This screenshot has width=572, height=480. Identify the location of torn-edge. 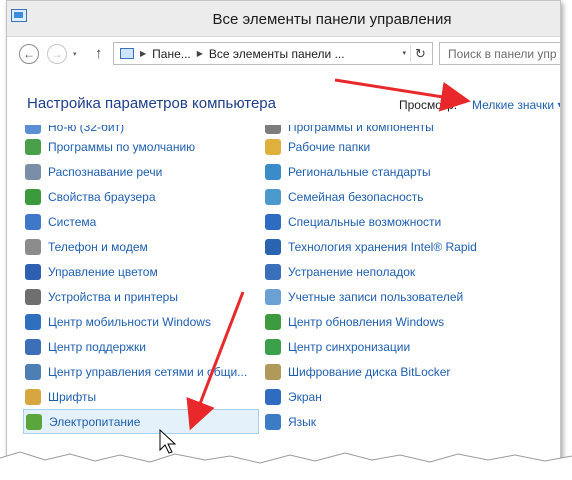
(286, 465).